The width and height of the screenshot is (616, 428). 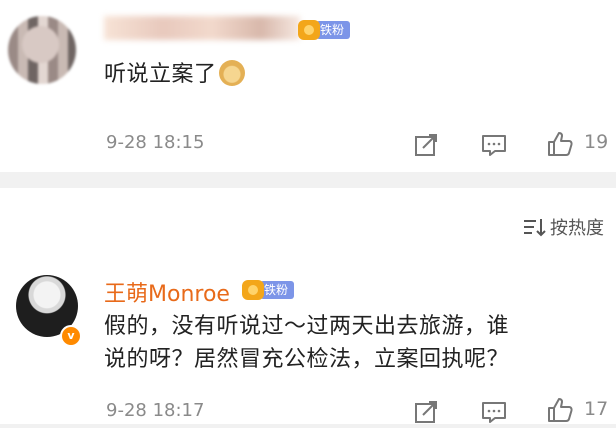 I want to click on username: 王萌Monroe, so click(x=167, y=292).